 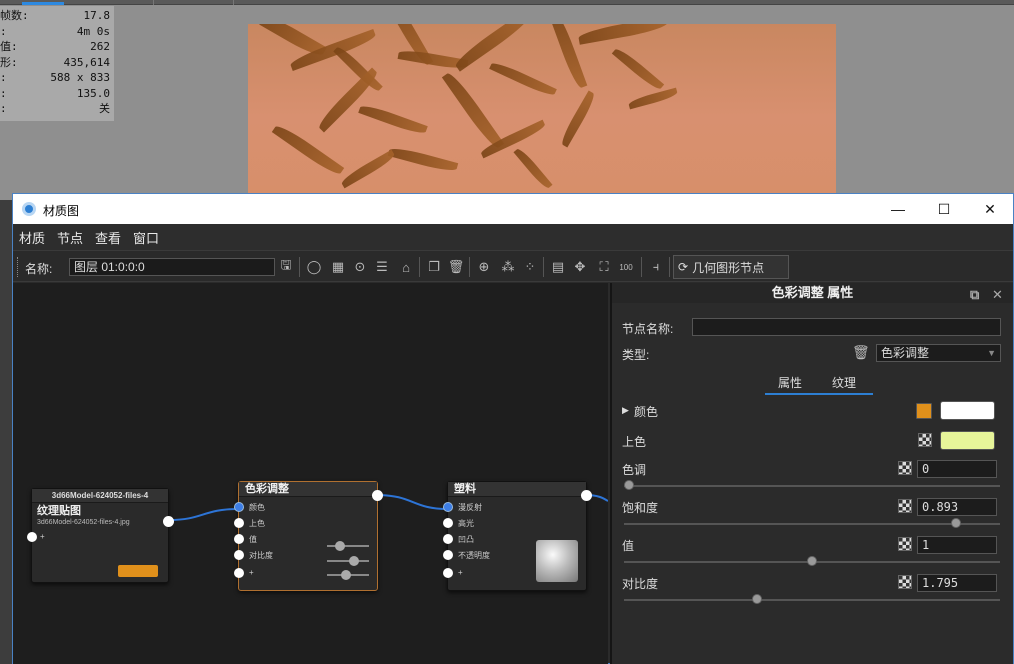 I want to click on delete-icon: 🗑, so click(x=456, y=267).